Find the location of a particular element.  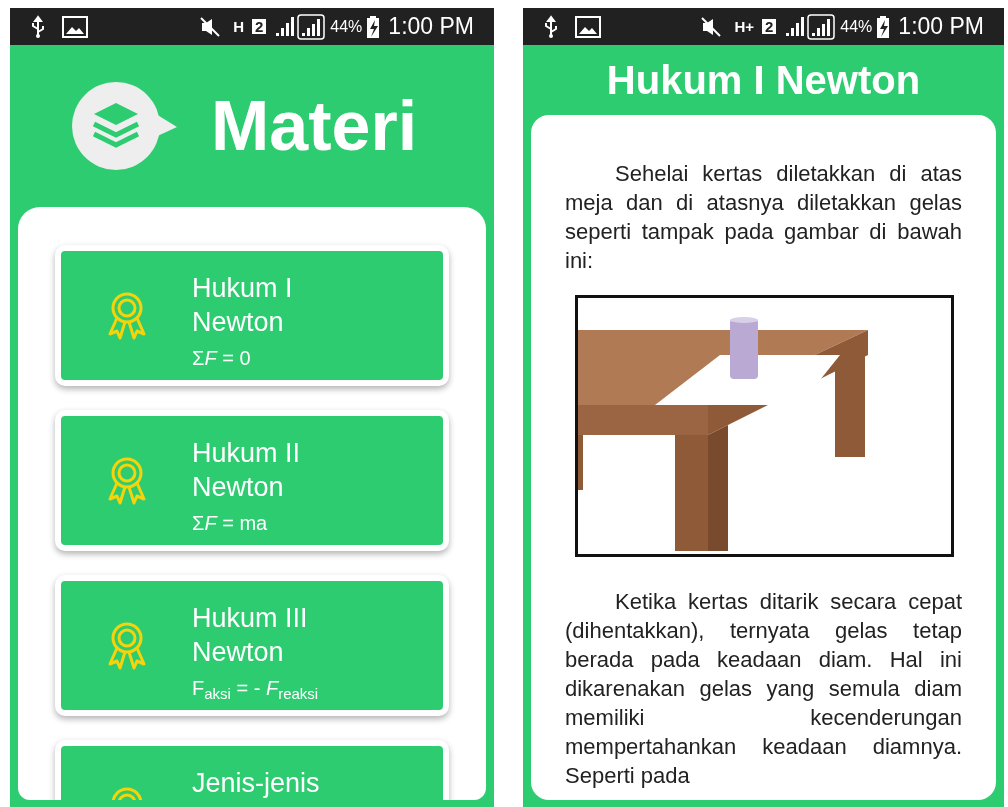

lesson-title: Hukum III Newton is located at coordinates (250, 635).